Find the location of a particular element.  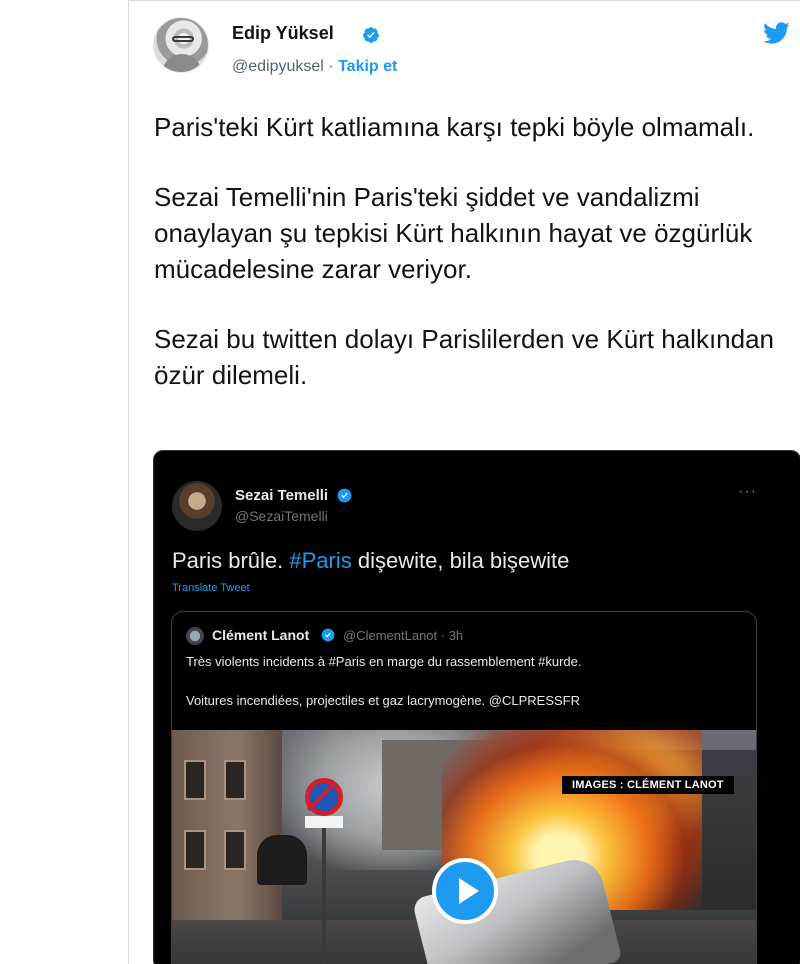

quoted-author-avatar is located at coordinates (195, 636).